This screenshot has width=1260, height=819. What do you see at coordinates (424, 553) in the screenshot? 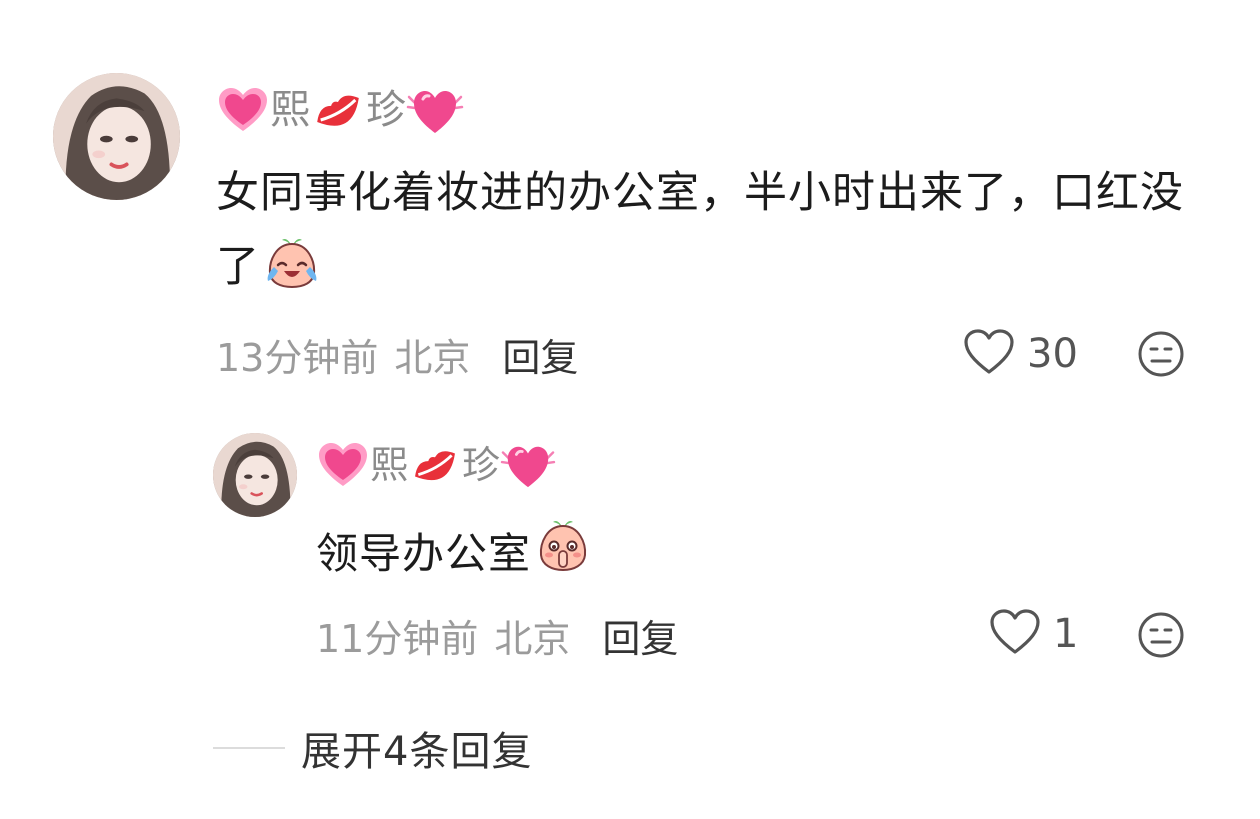
I see `reply-body: 领导办公室` at bounding box center [424, 553].